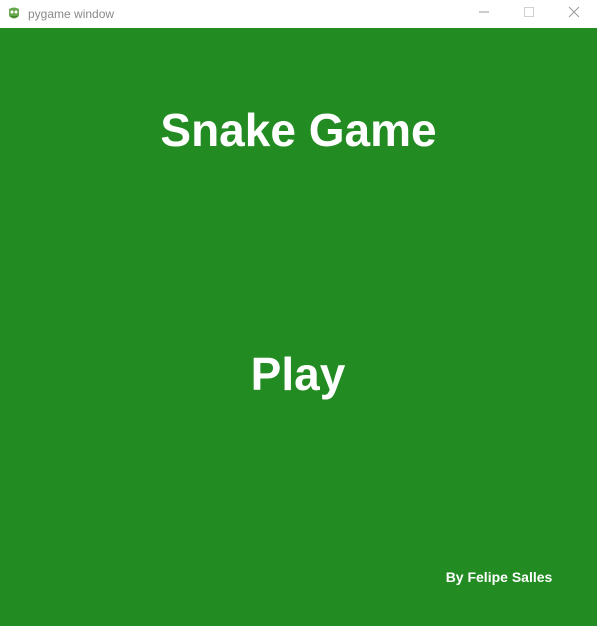  What do you see at coordinates (298, 14) in the screenshot?
I see `title-bar: pygame window` at bounding box center [298, 14].